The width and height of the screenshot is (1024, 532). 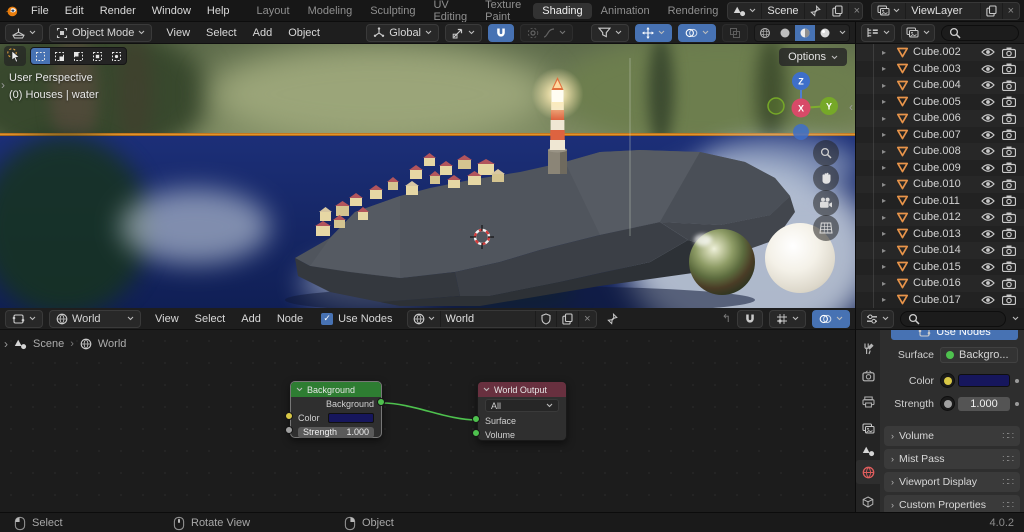 What do you see at coordinates (868, 376) in the screenshot?
I see `tab-render` at bounding box center [868, 376].